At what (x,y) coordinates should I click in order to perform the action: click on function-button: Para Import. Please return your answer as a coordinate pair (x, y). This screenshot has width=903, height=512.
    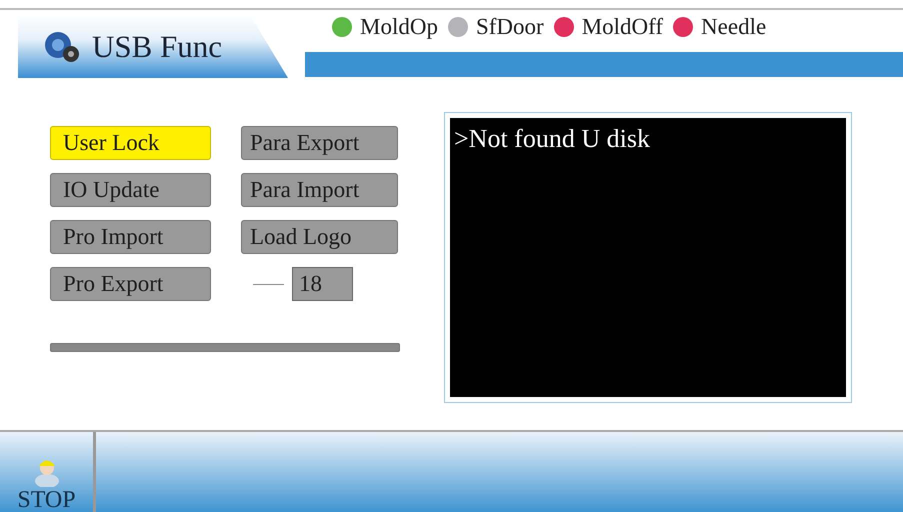
    Looking at the image, I should click on (319, 190).